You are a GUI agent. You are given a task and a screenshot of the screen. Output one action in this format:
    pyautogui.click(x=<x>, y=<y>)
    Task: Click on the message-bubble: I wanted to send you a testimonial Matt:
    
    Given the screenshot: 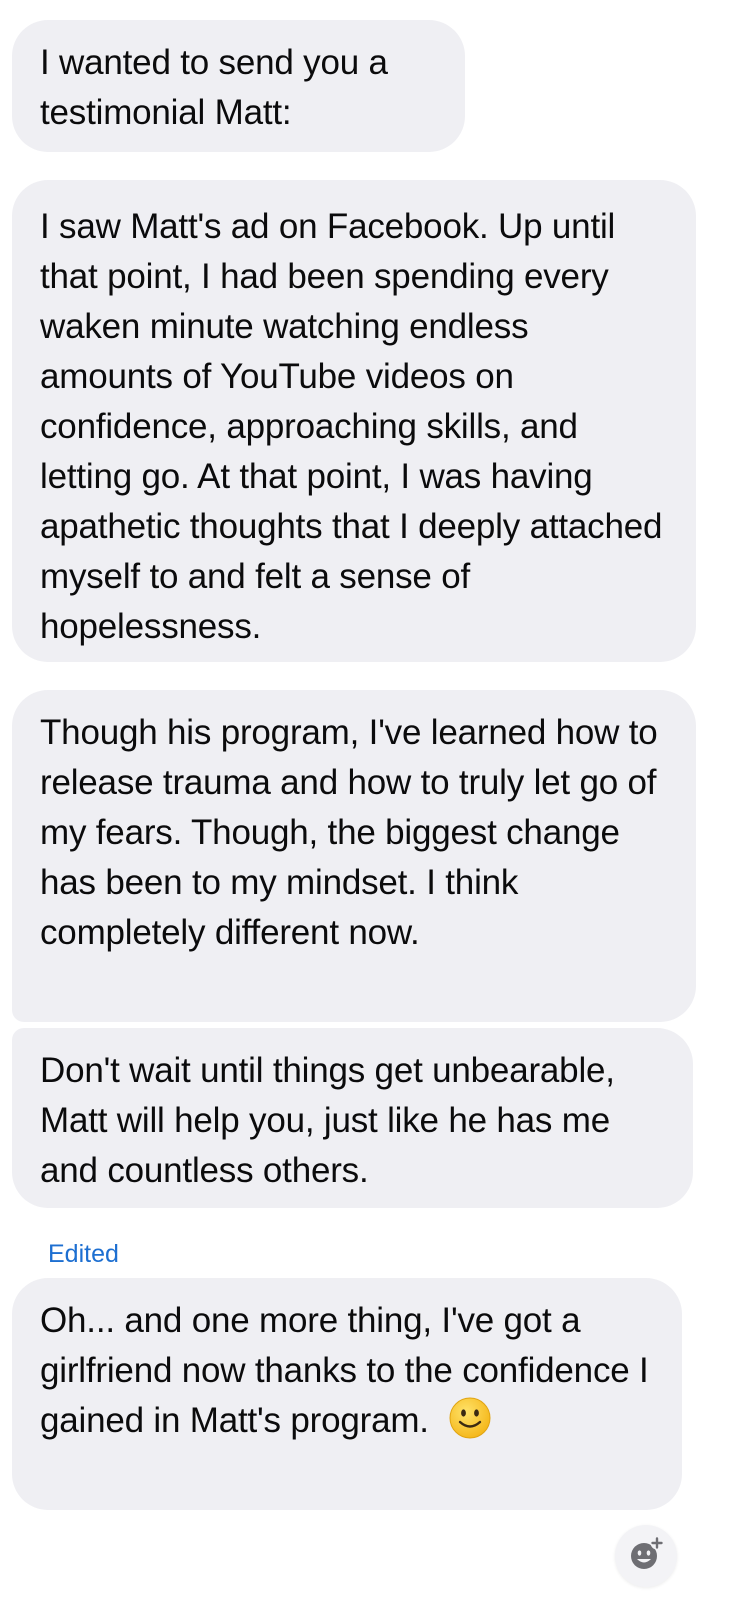 What is the action you would take?
    pyautogui.click(x=238, y=86)
    